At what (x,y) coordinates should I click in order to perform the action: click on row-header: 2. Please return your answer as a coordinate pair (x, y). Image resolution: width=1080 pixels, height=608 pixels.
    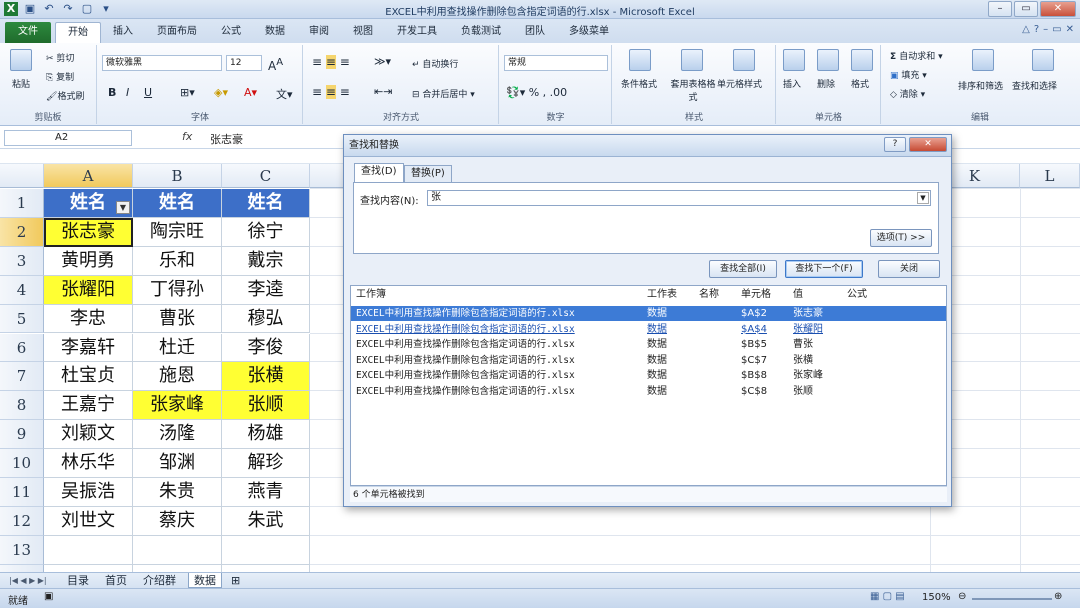
    Looking at the image, I should click on (22, 232).